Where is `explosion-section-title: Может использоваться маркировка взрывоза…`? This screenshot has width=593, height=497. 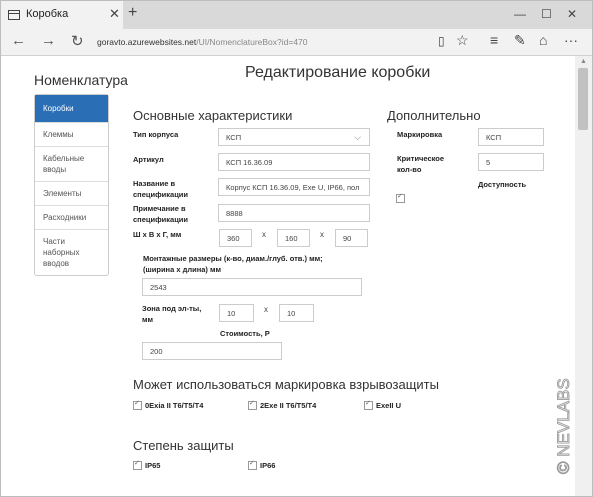
explosion-section-title: Может использоваться маркировка взрывоза… is located at coordinates (286, 384).